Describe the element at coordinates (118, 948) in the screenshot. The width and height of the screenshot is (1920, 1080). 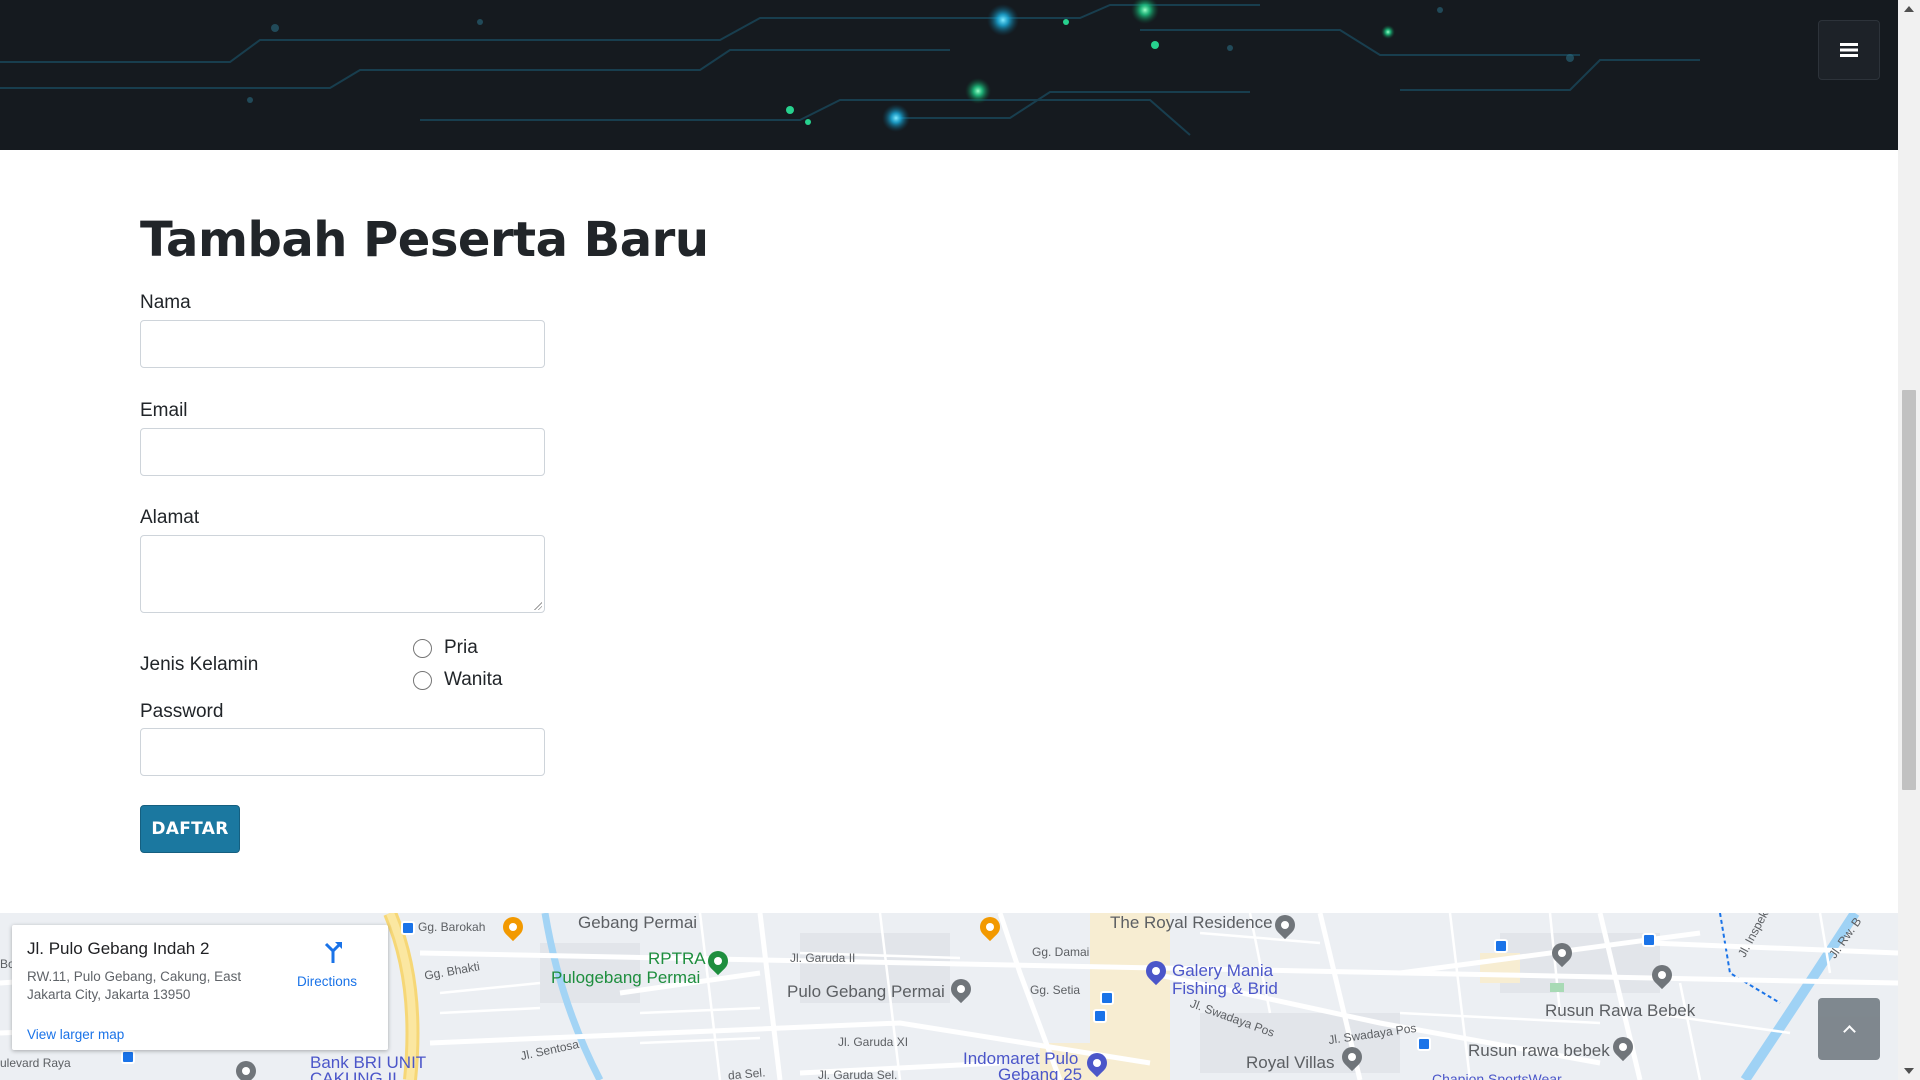
I see `map-place-name: Jl. Pulo Gebang Indah 2` at that location.